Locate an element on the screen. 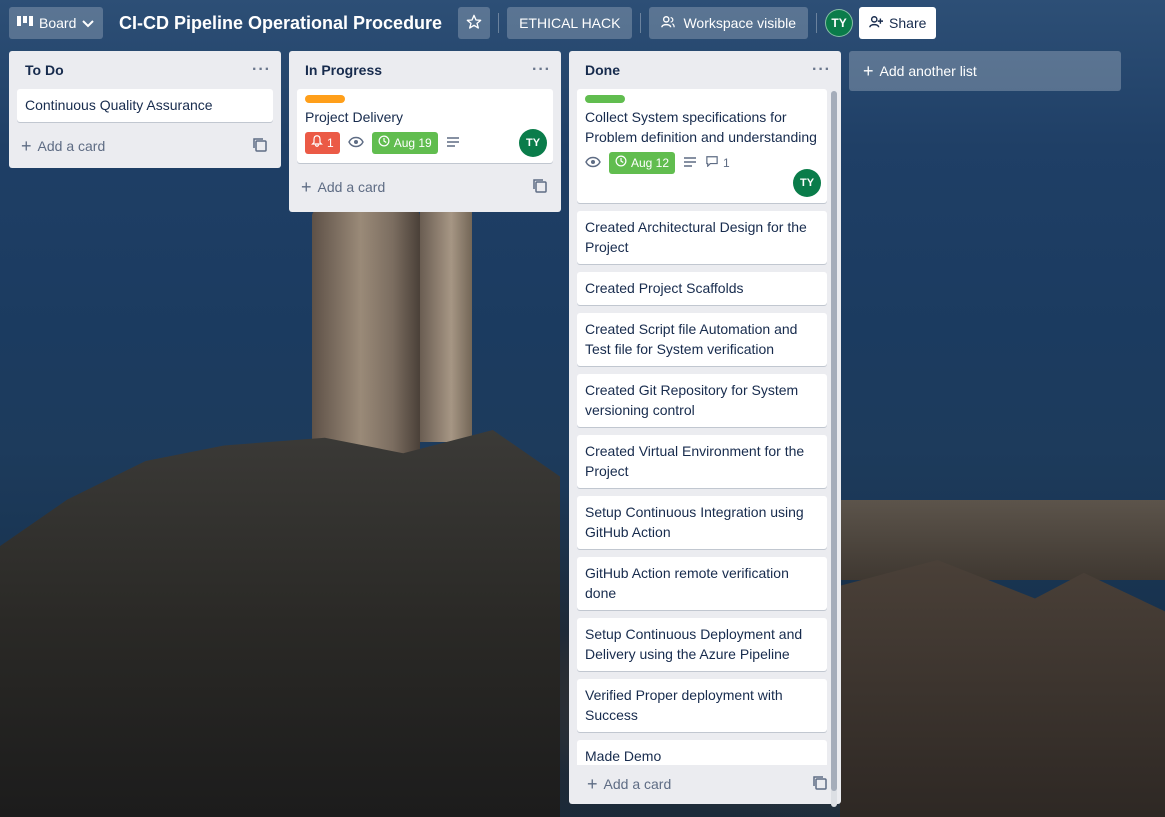  scrollbar is located at coordinates (834, 449).